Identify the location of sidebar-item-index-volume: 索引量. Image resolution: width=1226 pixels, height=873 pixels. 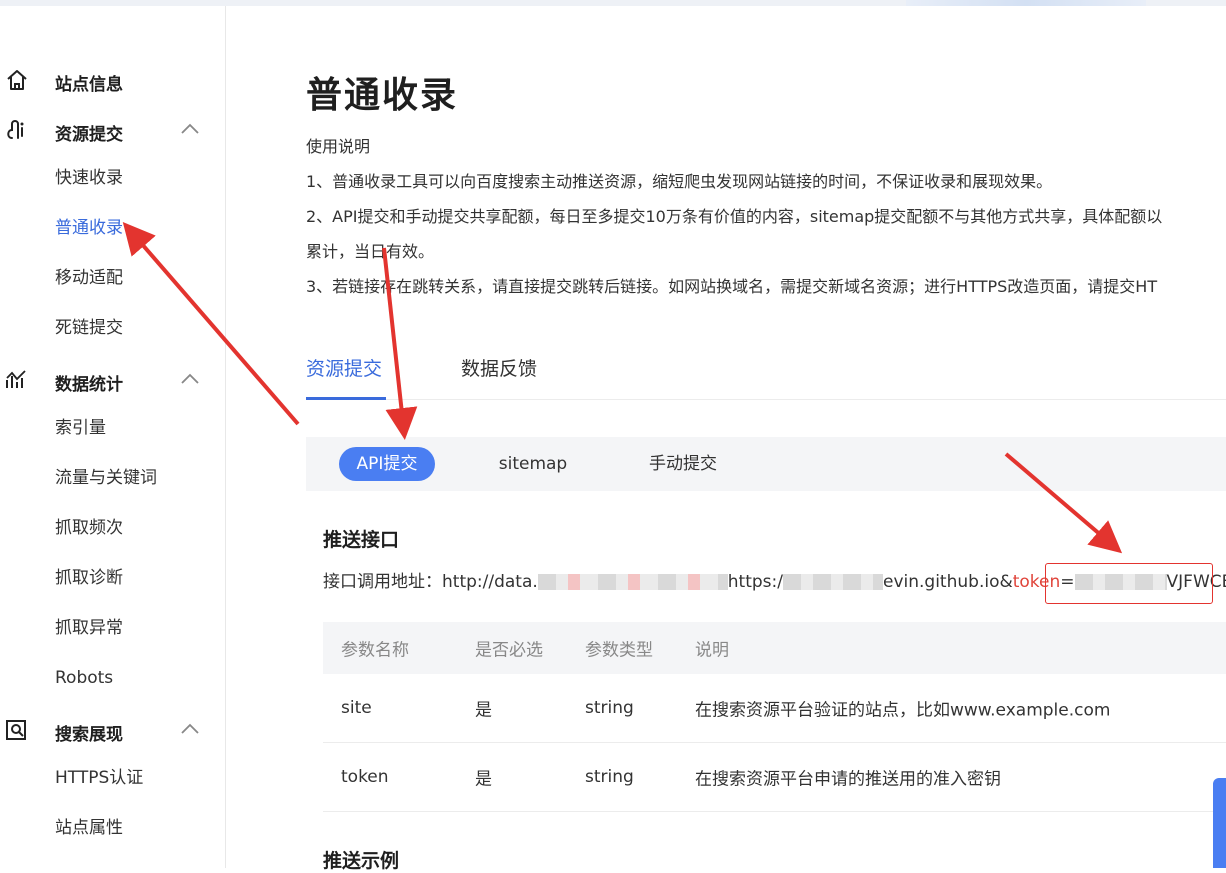
(80, 428).